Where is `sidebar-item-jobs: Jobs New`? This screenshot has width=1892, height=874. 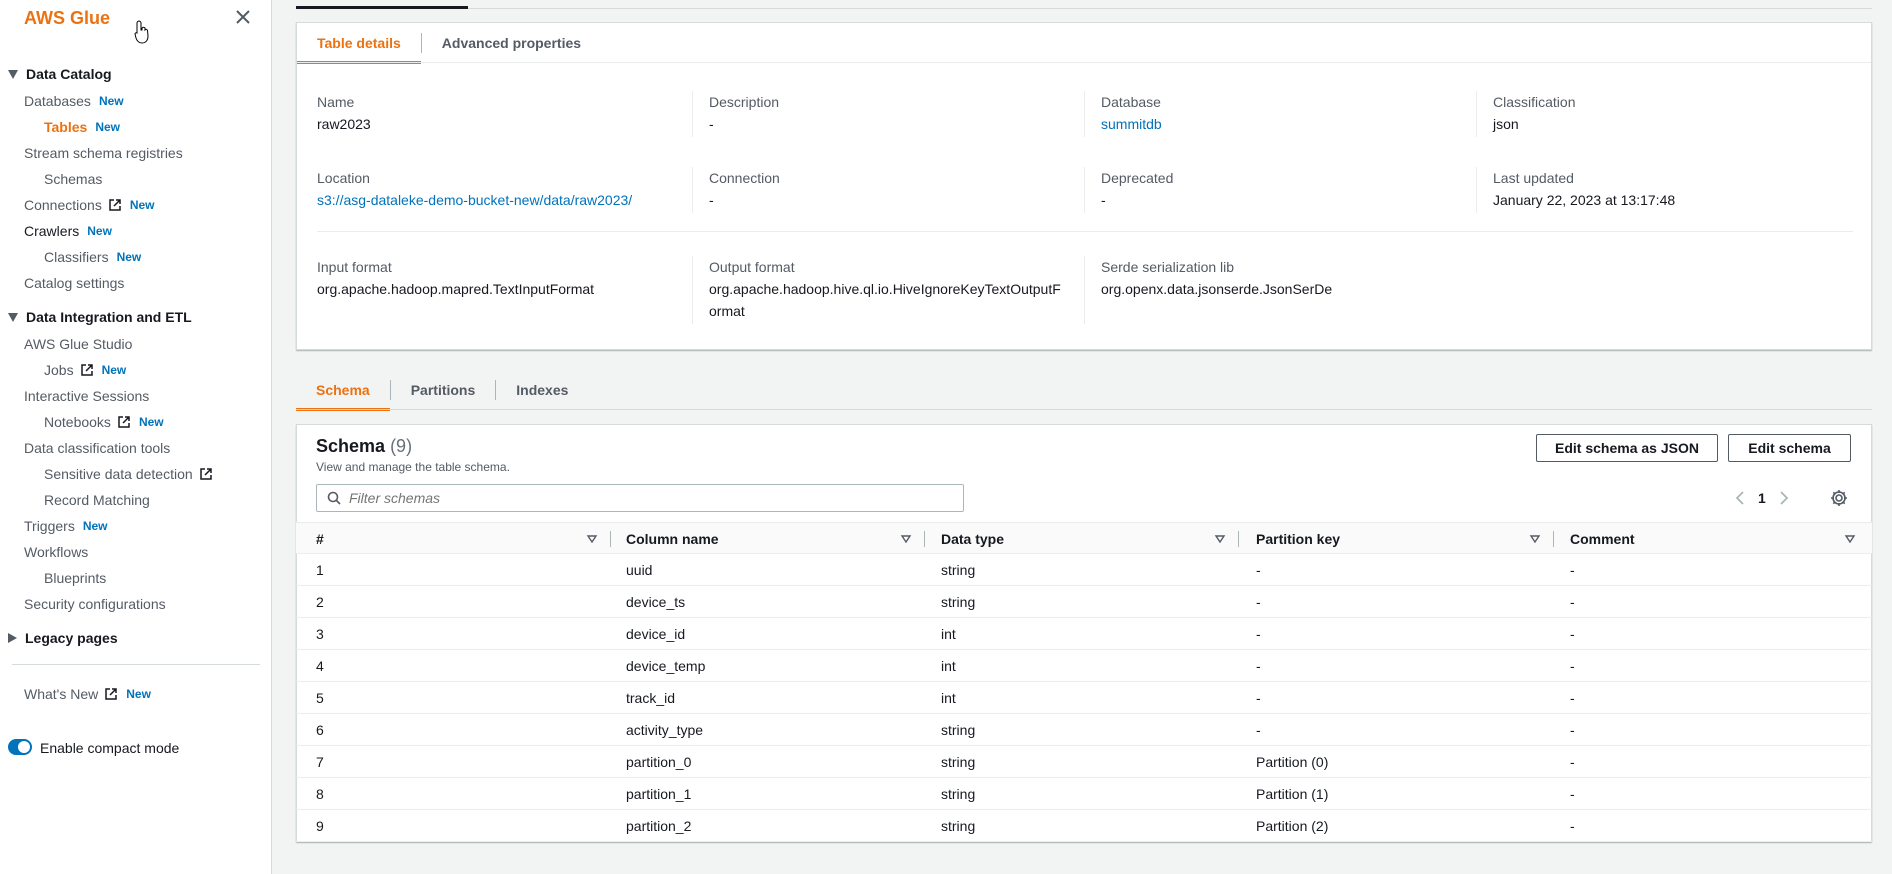
sidebar-item-jobs: Jobs New is located at coordinates (85, 370).